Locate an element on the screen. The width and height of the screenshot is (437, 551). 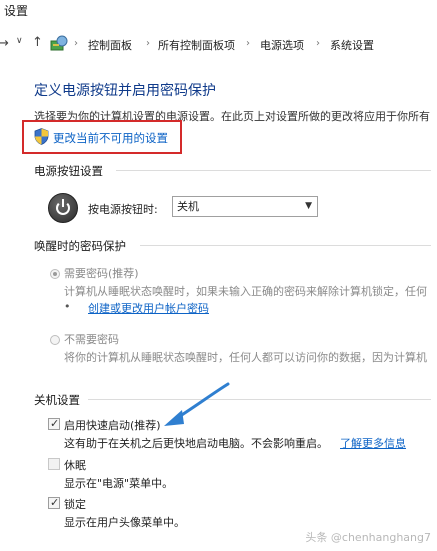
no-password-label: 不需要密码 is located at coordinates (91, 339).